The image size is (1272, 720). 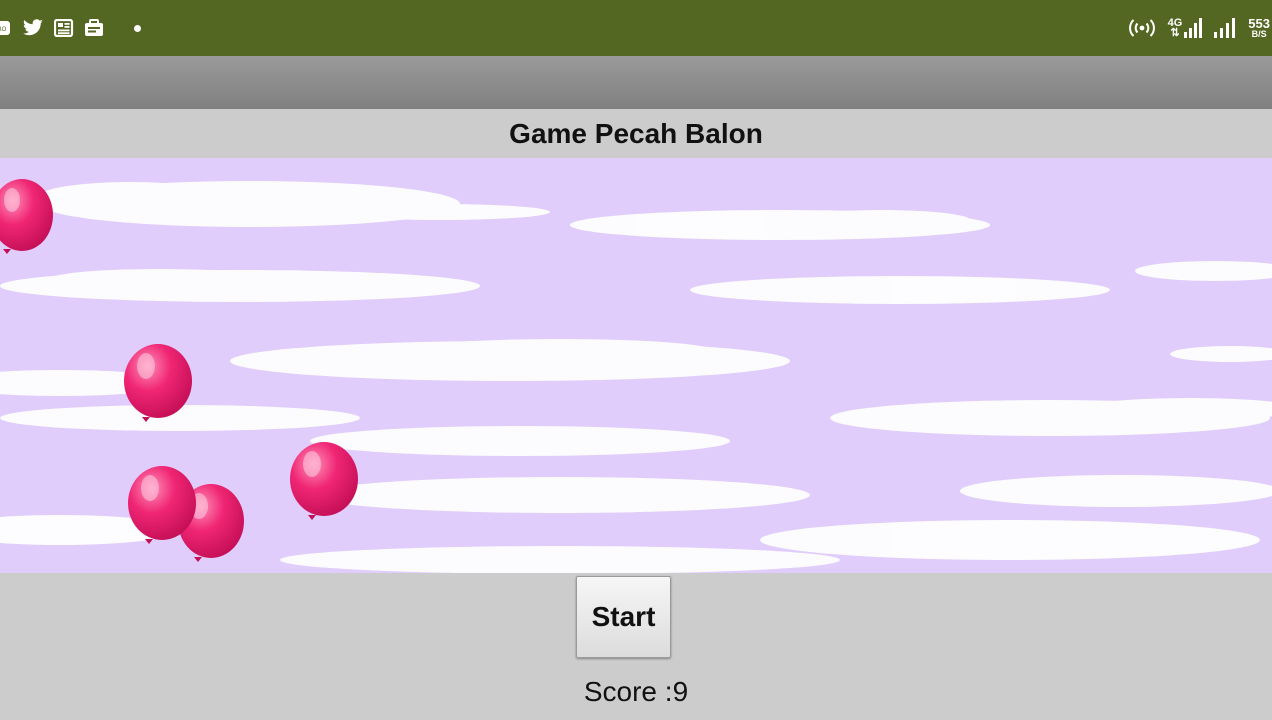 What do you see at coordinates (636, 28) in the screenshot?
I see `status-bar: BO 4G ⇅ 553 B/S` at bounding box center [636, 28].